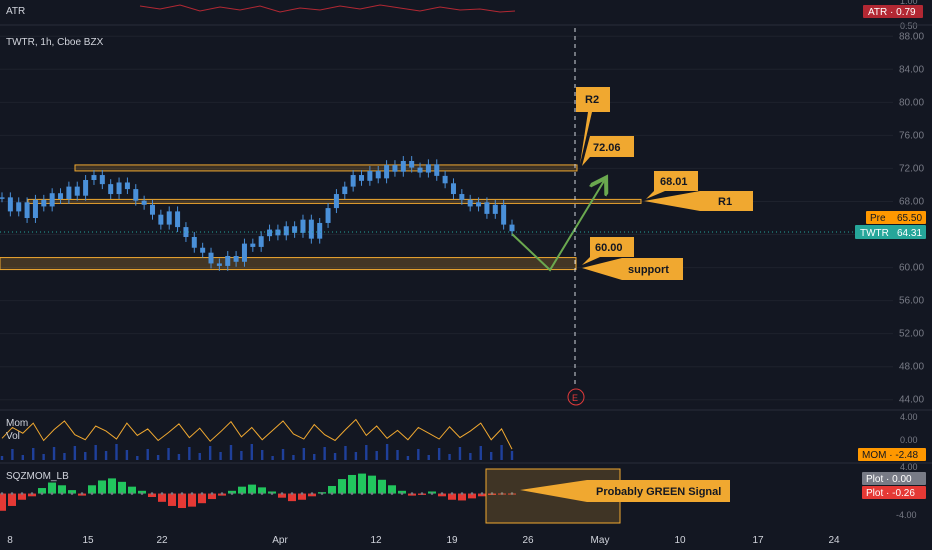  Describe the element at coordinates (834, 540) in the screenshot. I see `x-tick-label: 24` at that location.